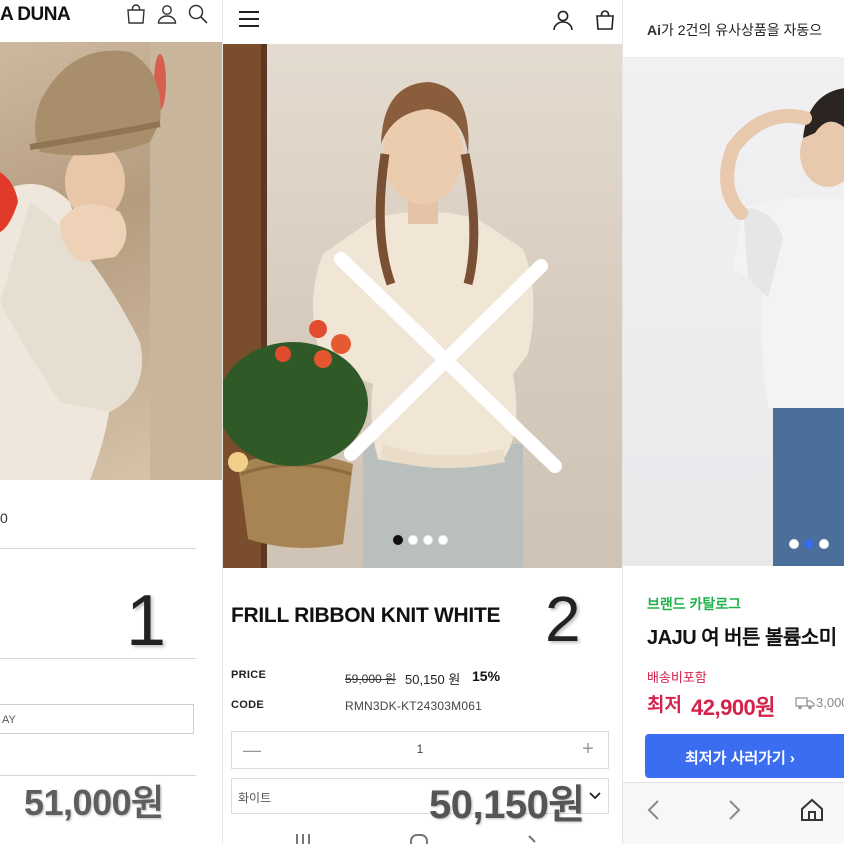  Describe the element at coordinates (419, 839) in the screenshot. I see `home-nav-icon` at that location.